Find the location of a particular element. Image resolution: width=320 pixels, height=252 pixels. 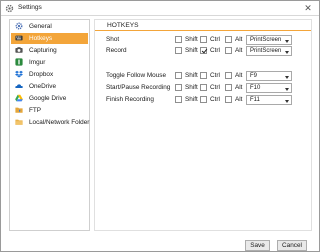

keyboard-icon is located at coordinates (19, 38).